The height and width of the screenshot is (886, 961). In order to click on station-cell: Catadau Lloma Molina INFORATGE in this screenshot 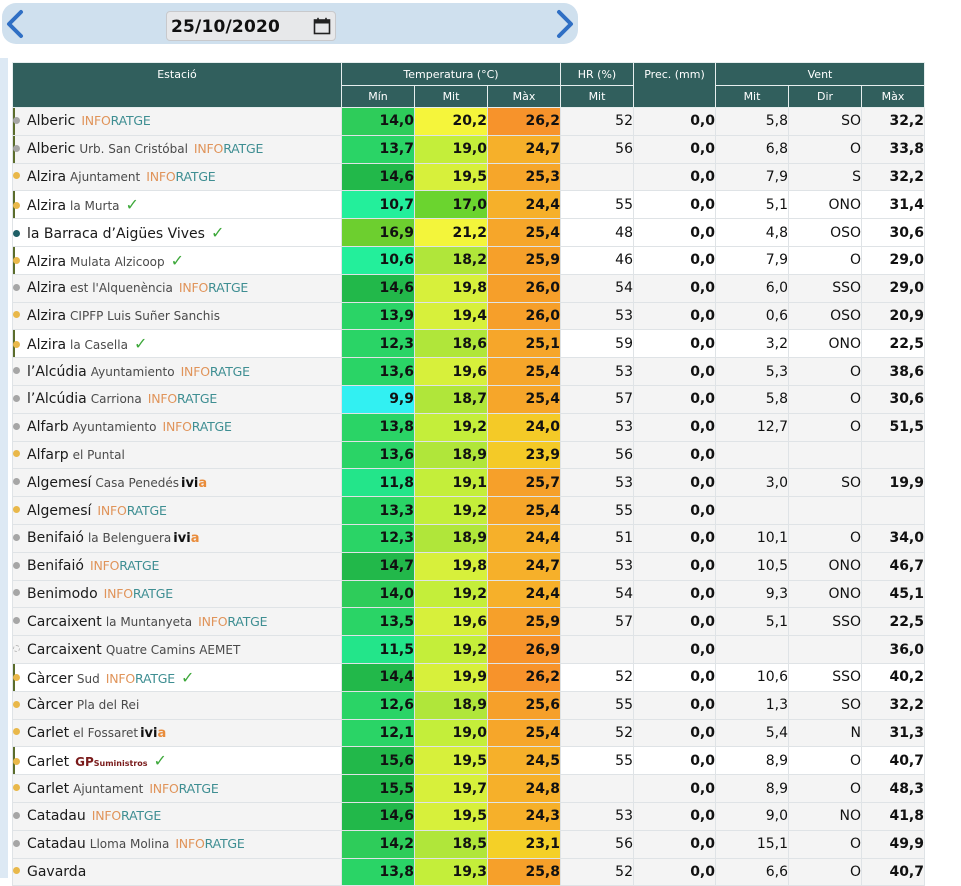, I will do `click(177, 844)`.